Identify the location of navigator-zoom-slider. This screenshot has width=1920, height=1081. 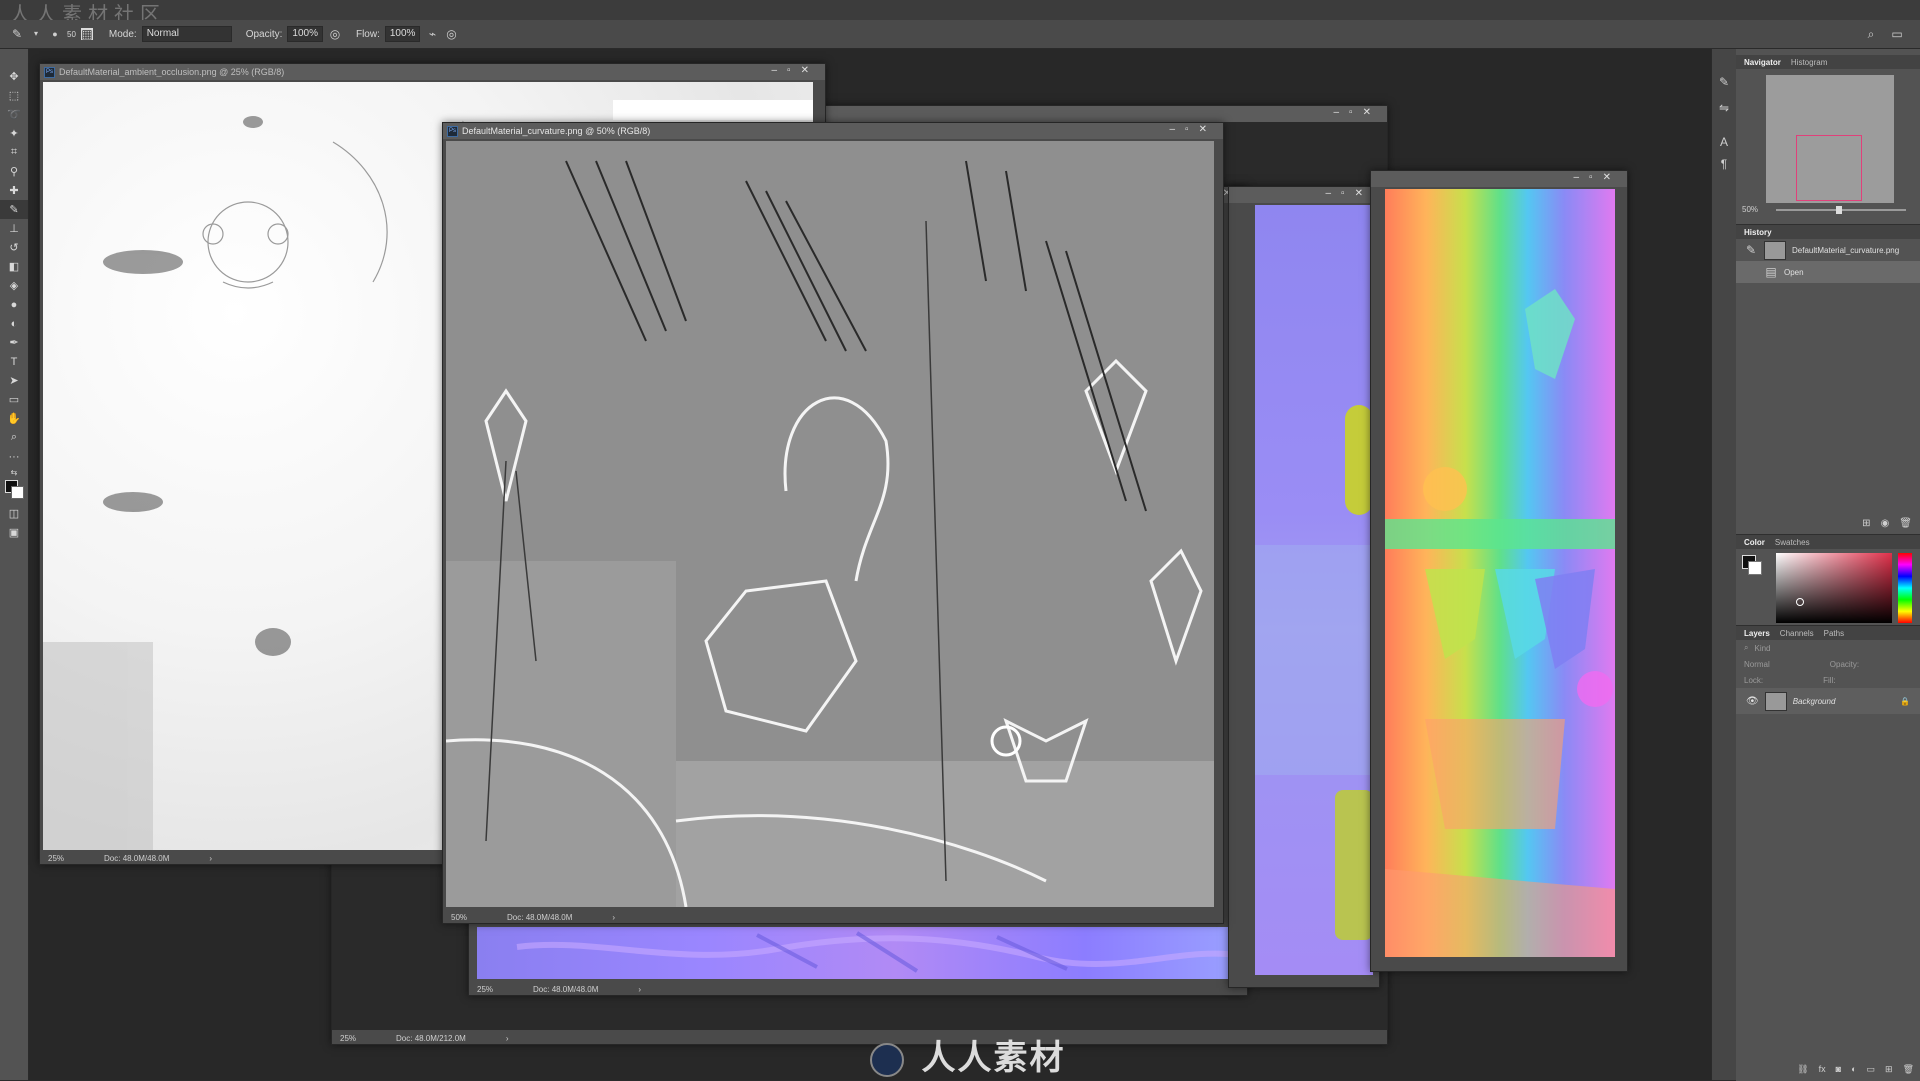
(1841, 210).